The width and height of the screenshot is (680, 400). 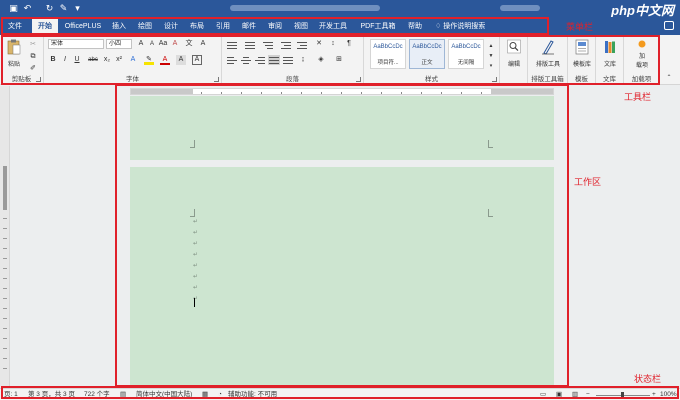 What do you see at coordinates (427, 54) in the screenshot?
I see `style-item-normal: AaBbCcDc 正文` at bounding box center [427, 54].